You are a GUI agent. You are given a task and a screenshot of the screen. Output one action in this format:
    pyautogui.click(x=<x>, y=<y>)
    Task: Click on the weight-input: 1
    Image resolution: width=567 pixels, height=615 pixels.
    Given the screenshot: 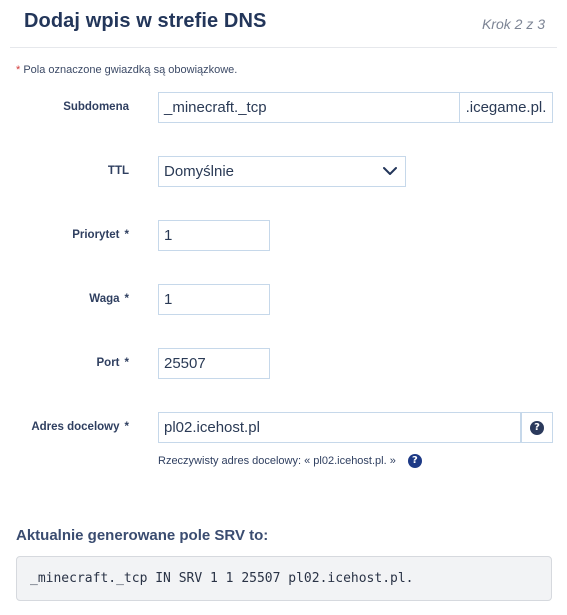 What is the action you would take?
    pyautogui.click(x=214, y=299)
    